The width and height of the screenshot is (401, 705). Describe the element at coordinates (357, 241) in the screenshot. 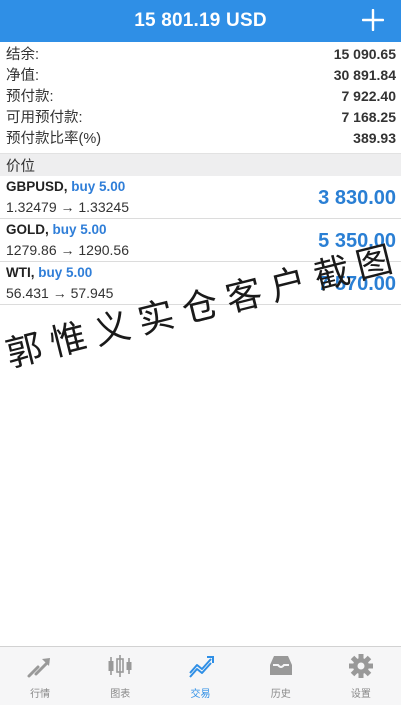

I see `position-profit: 5 350.00` at that location.